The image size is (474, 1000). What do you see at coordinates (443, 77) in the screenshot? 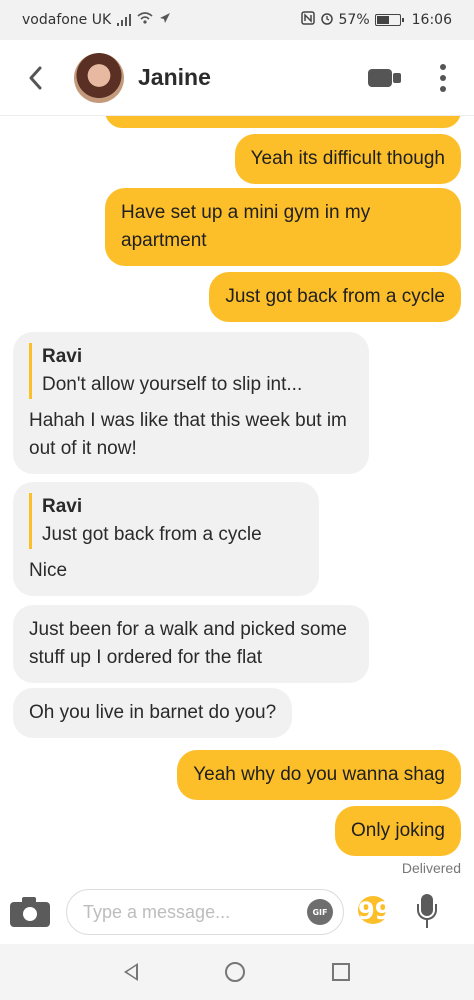
I see `more-options-button` at bounding box center [443, 77].